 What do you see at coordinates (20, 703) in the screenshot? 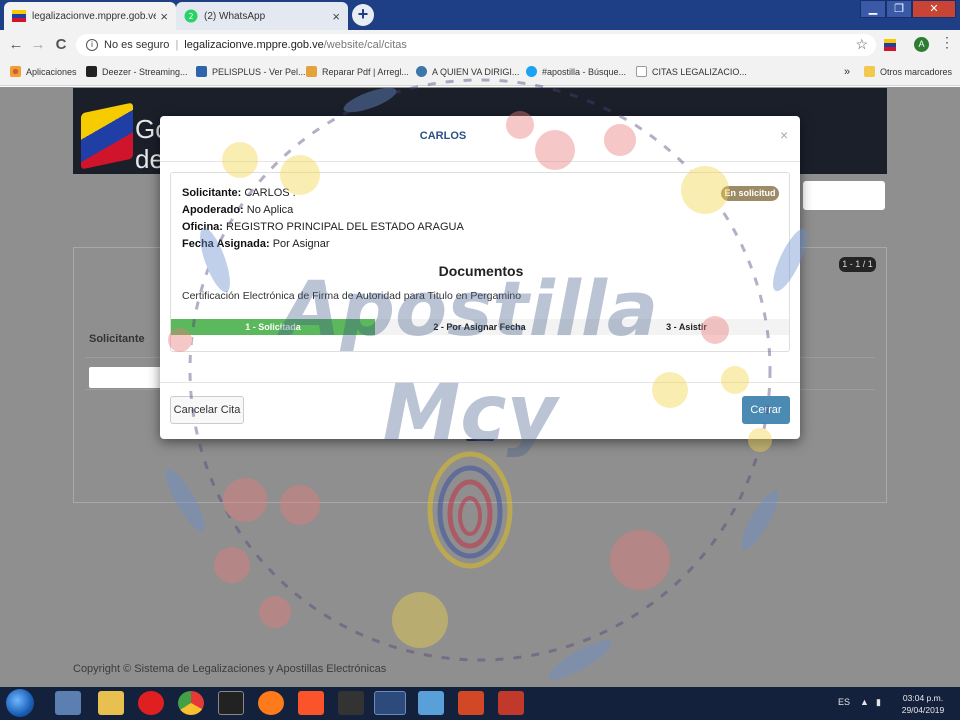
I see `windows-start-button` at bounding box center [20, 703].